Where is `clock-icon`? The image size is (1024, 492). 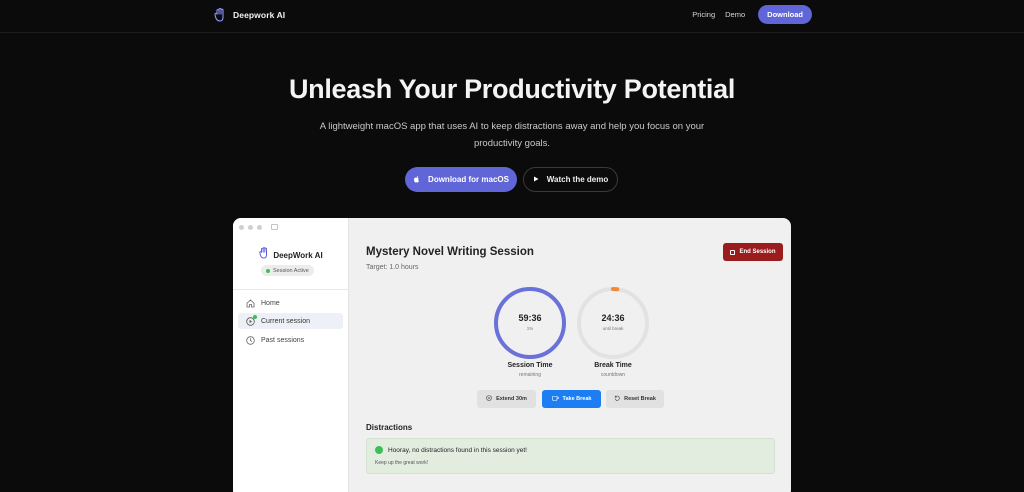 clock-icon is located at coordinates (250, 340).